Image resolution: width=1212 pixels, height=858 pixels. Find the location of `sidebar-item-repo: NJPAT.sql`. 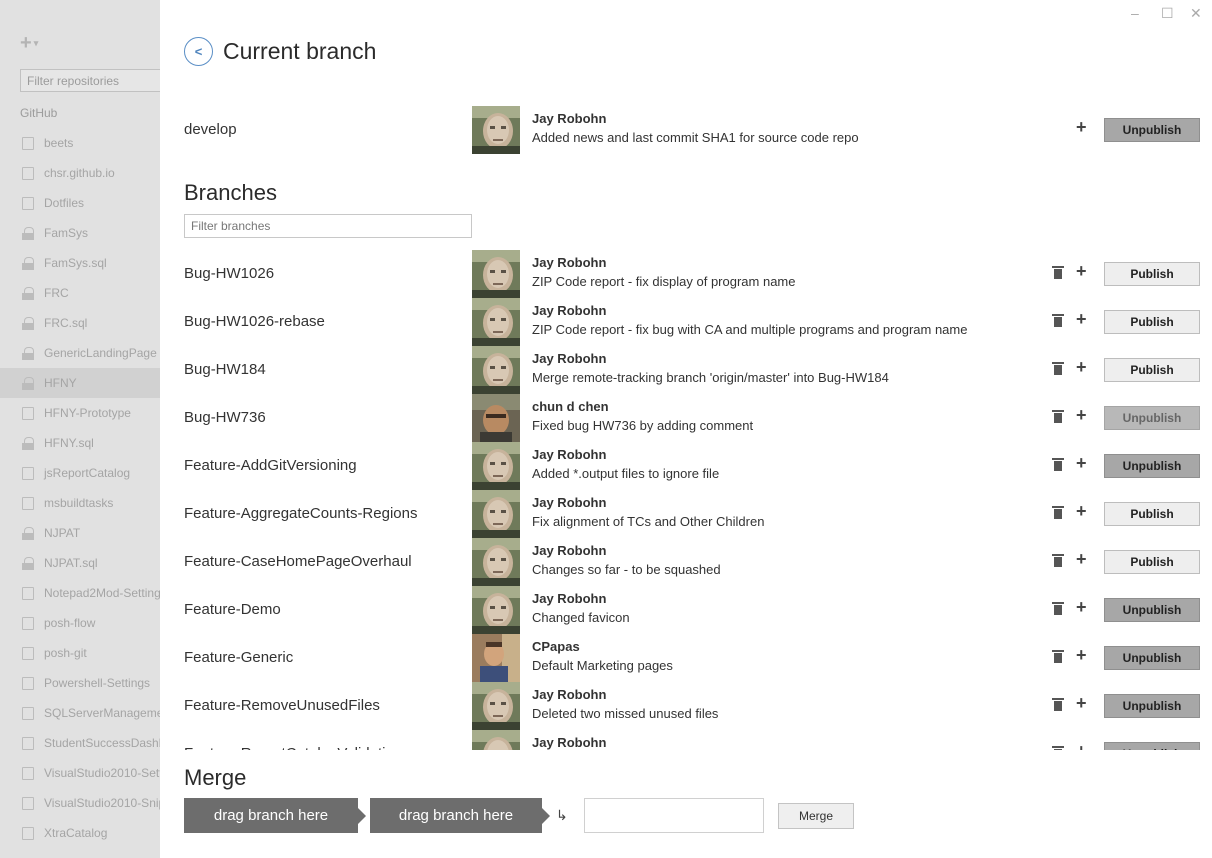

sidebar-item-repo: NJPAT.sql is located at coordinates (80, 563).